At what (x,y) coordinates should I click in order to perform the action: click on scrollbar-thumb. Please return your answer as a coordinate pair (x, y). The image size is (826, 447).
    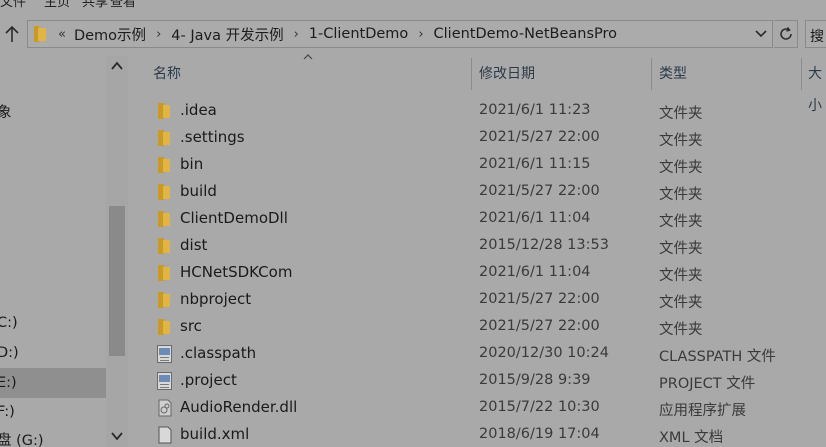
    Looking at the image, I should click on (117, 281).